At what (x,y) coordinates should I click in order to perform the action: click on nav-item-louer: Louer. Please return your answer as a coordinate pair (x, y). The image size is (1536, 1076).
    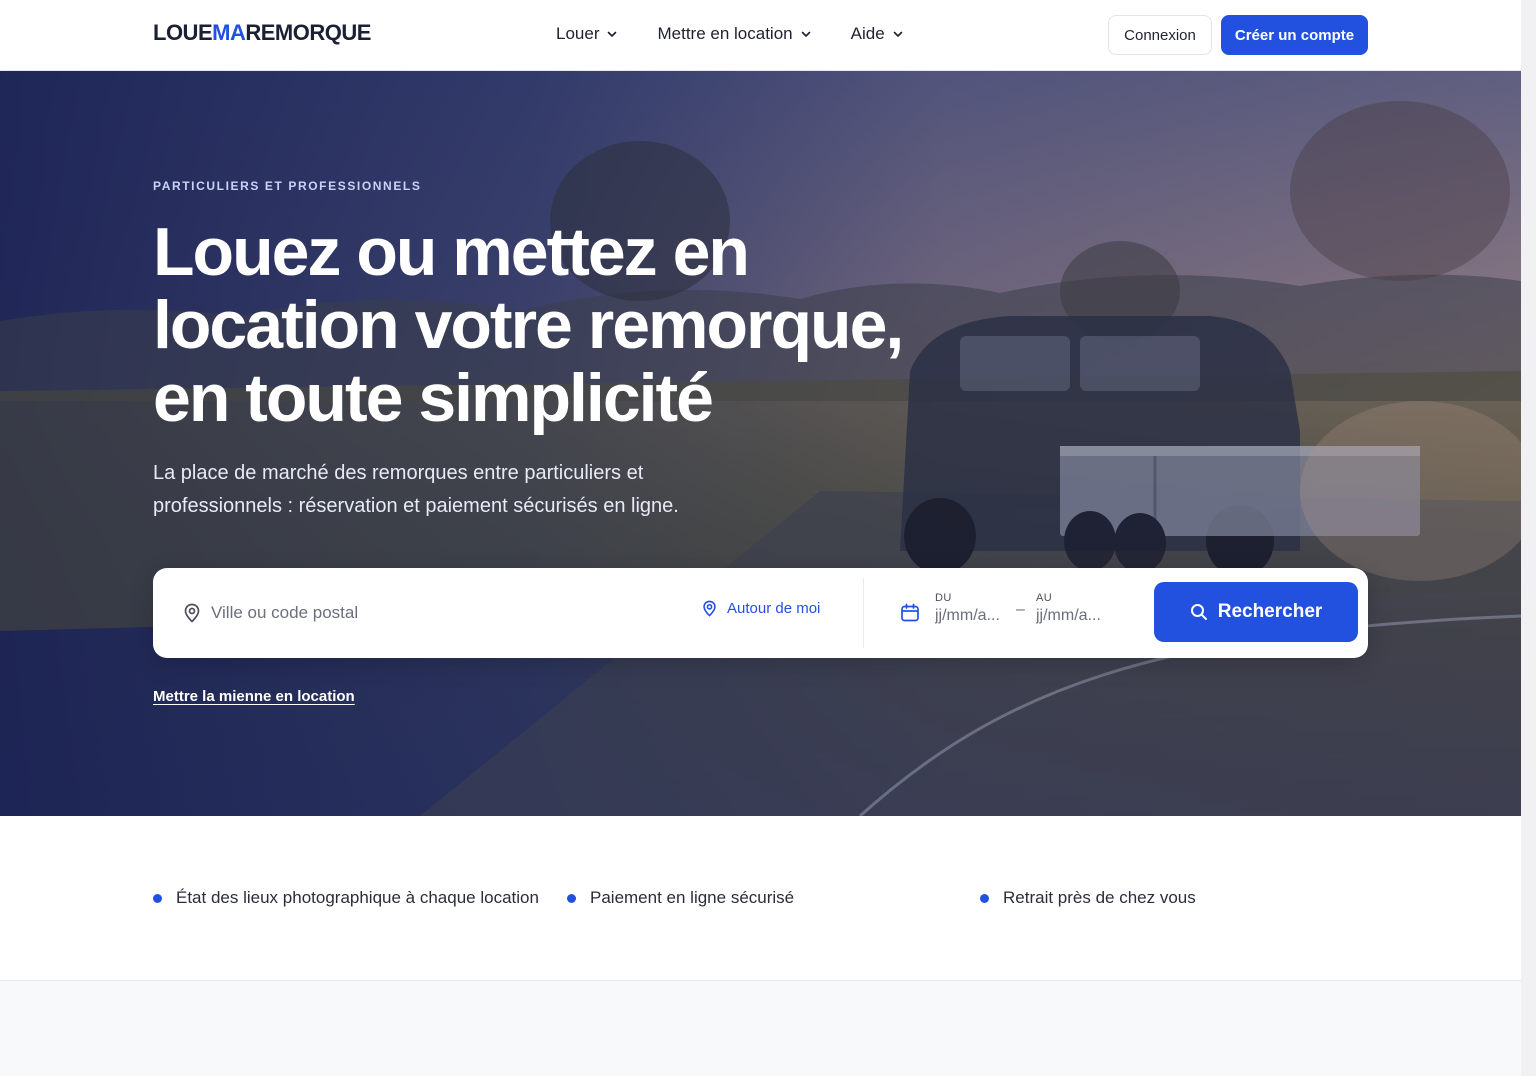
    Looking at the image, I should click on (586, 34).